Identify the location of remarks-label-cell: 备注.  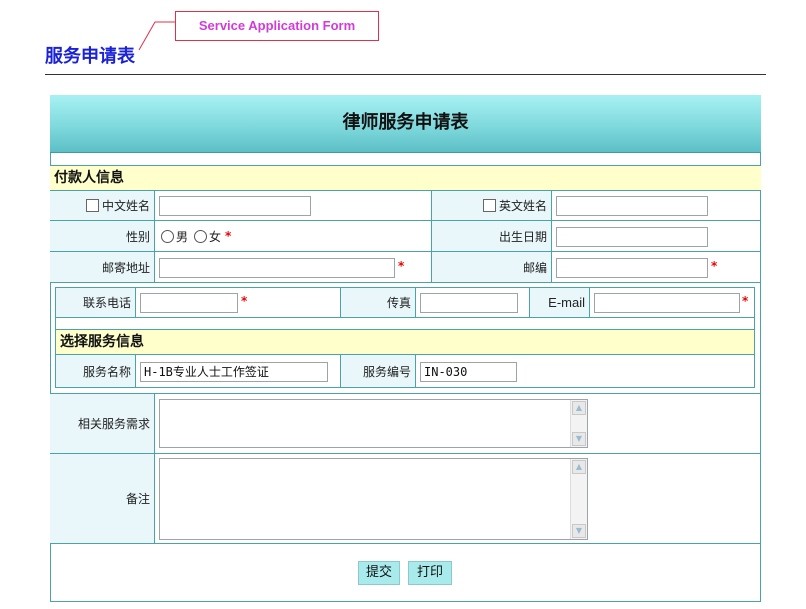
(102, 498).